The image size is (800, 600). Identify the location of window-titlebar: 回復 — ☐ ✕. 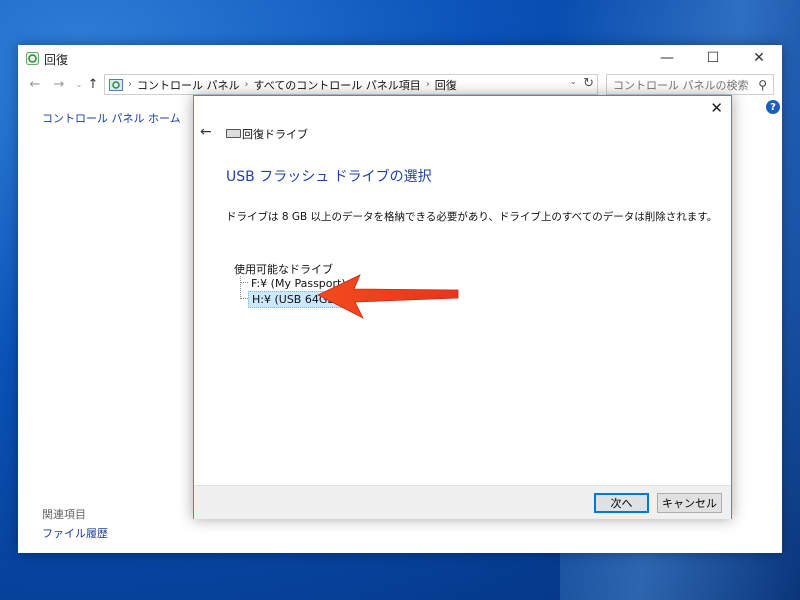
(400, 58).